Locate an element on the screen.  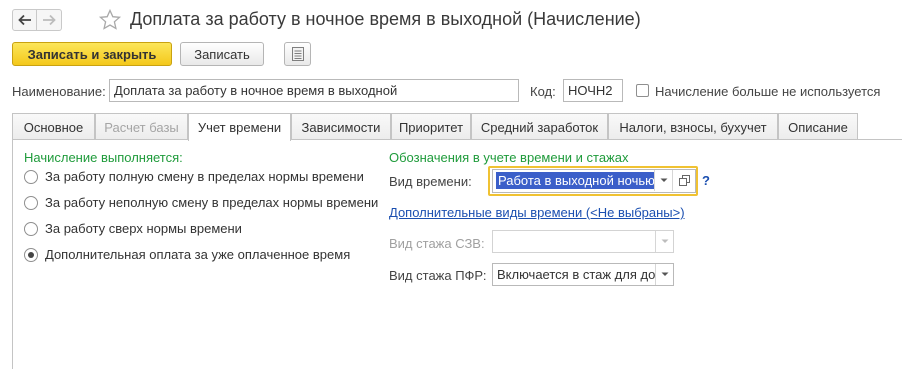
radio-partial-shift is located at coordinates (31, 203).